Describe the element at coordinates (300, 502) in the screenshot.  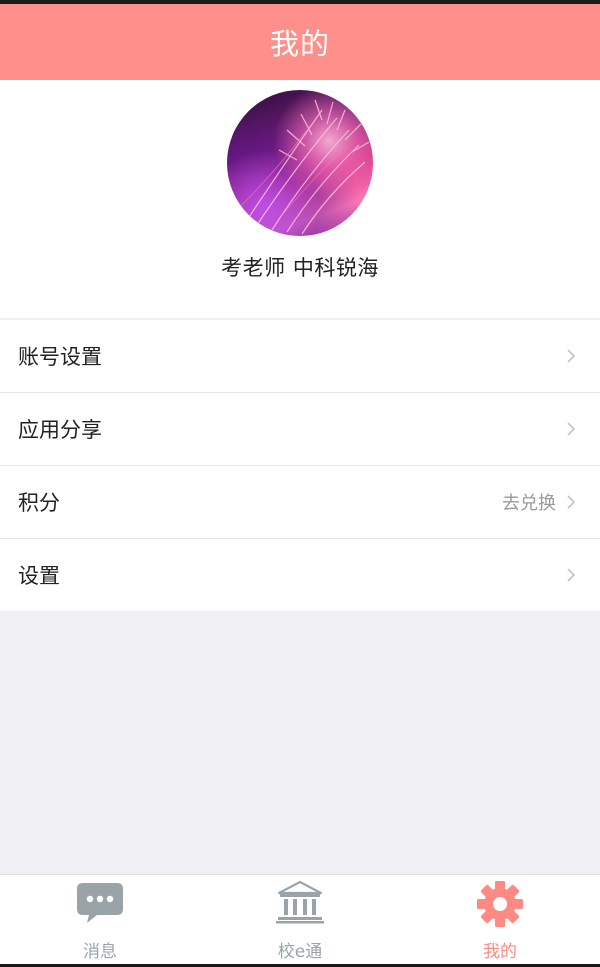
I see `menu-item-points: 积分 去兑换` at that location.